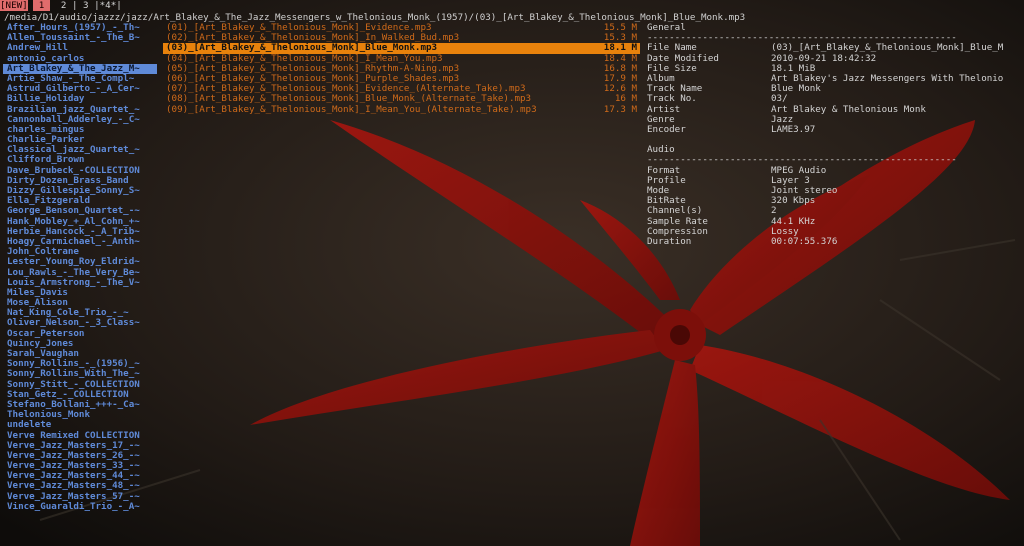  I want to click on directory-item: Dizzy_Gillespie_Sonny_S~, so click(80, 191).